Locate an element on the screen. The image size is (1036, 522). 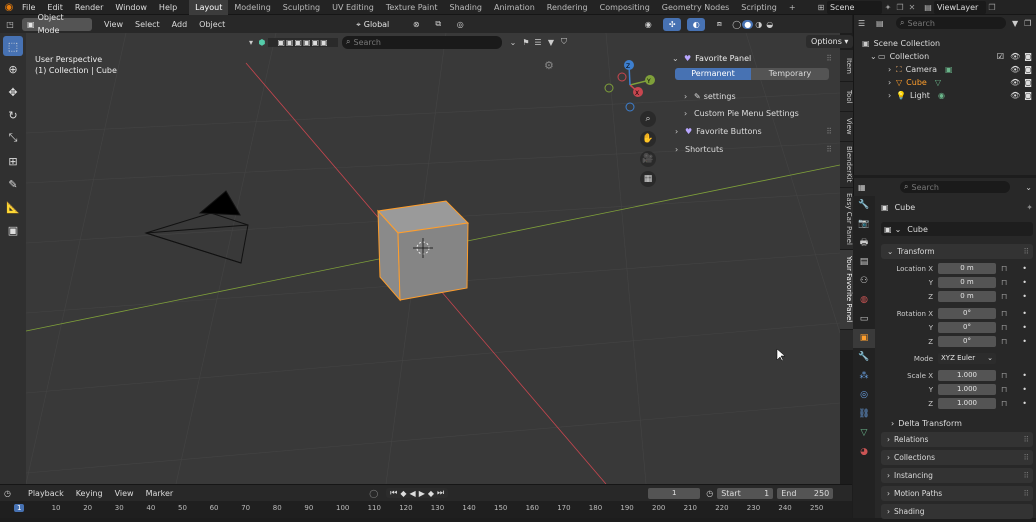
side-tab-tool: Tool is located at coordinates (846, 97).